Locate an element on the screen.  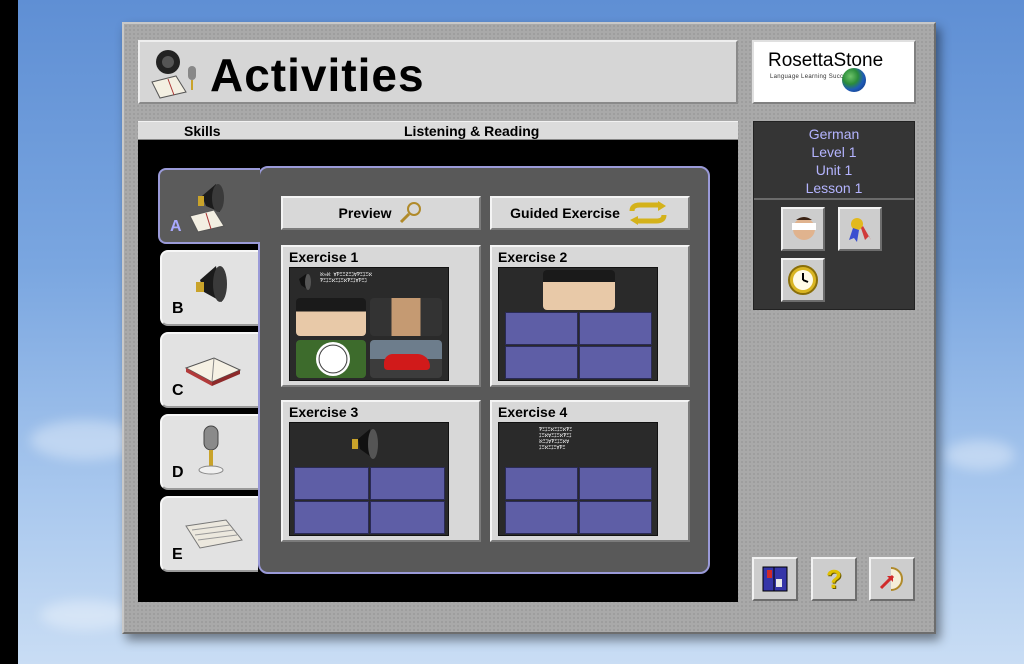
clock-button is located at coordinates (803, 280).